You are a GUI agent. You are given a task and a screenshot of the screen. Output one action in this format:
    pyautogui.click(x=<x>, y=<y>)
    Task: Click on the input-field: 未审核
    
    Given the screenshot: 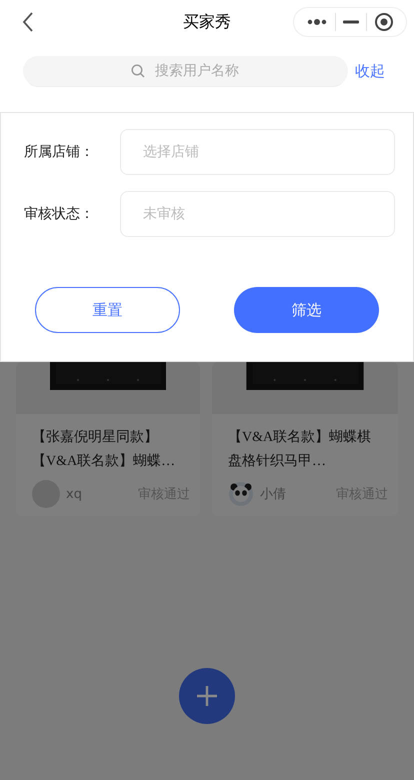 What is the action you would take?
    pyautogui.click(x=257, y=214)
    